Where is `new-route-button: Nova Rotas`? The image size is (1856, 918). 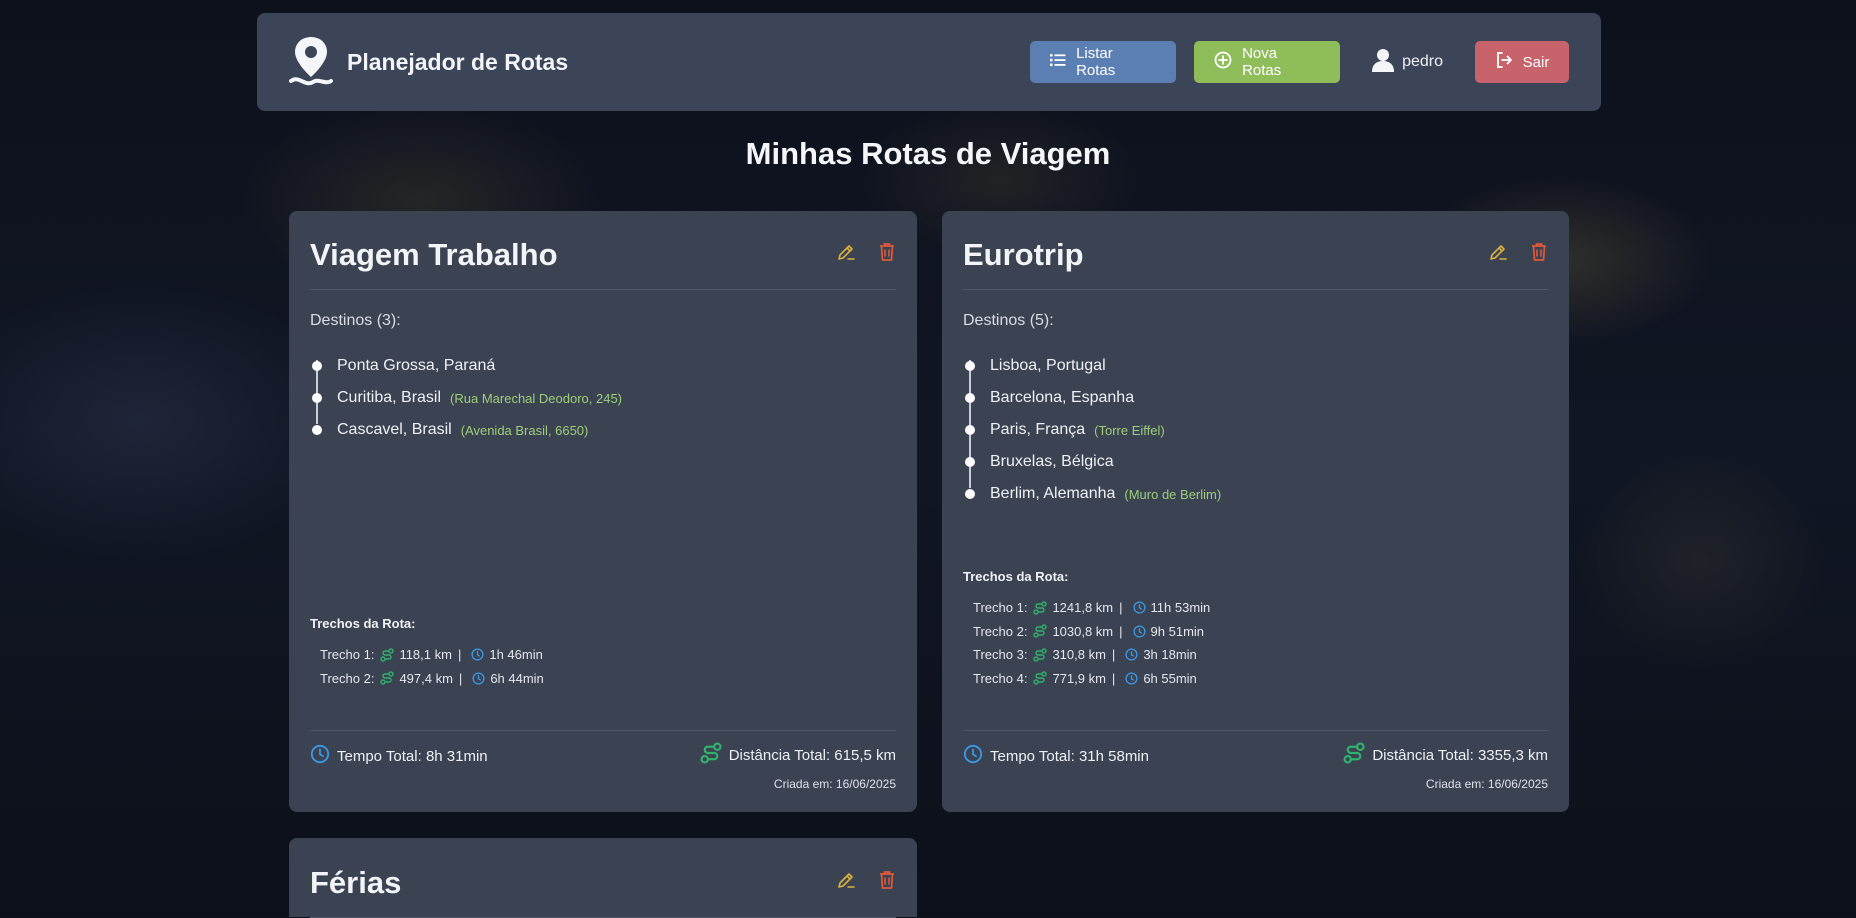 new-route-button: Nova Rotas is located at coordinates (1267, 62).